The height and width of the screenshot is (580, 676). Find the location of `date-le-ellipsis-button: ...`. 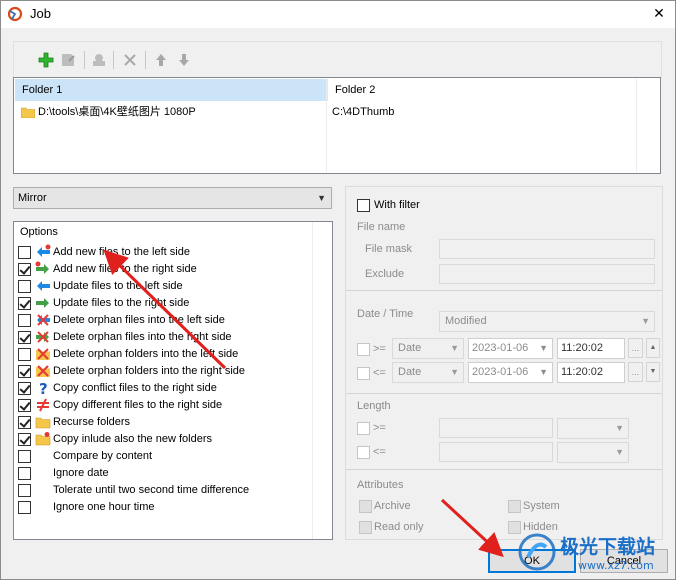

date-le-ellipsis-button: ... is located at coordinates (635, 372).